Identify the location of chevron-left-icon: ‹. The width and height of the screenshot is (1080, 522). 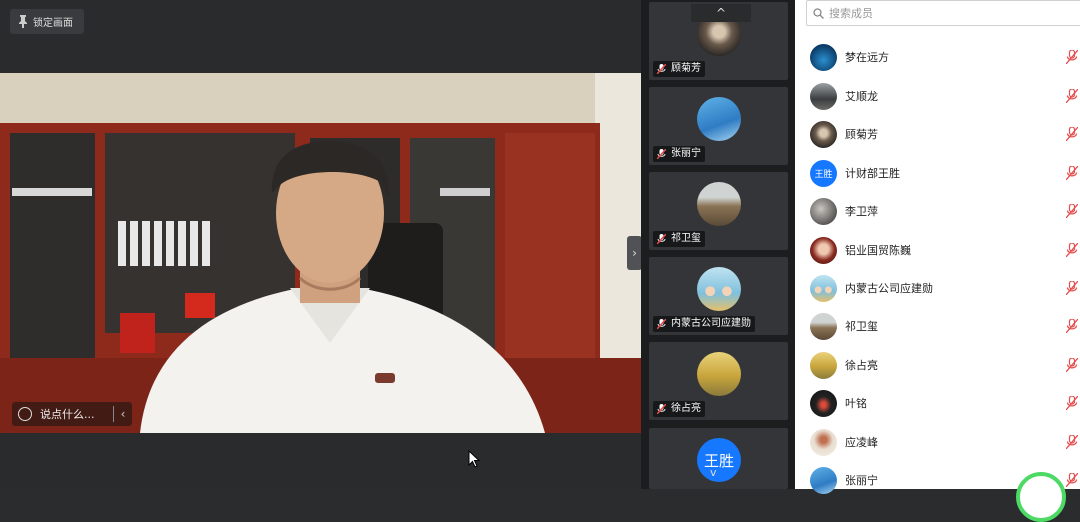
(123, 414).